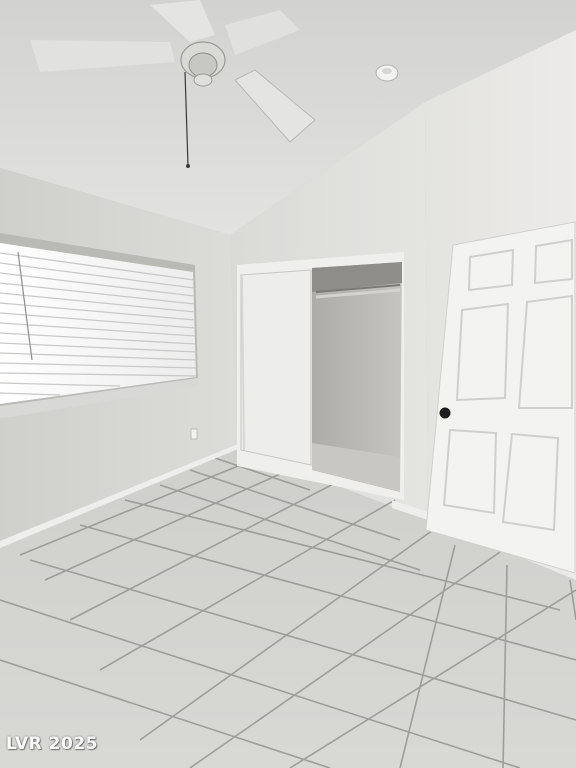  Describe the element at coordinates (387, 73) in the screenshot. I see `smoke-detector-icon` at that location.